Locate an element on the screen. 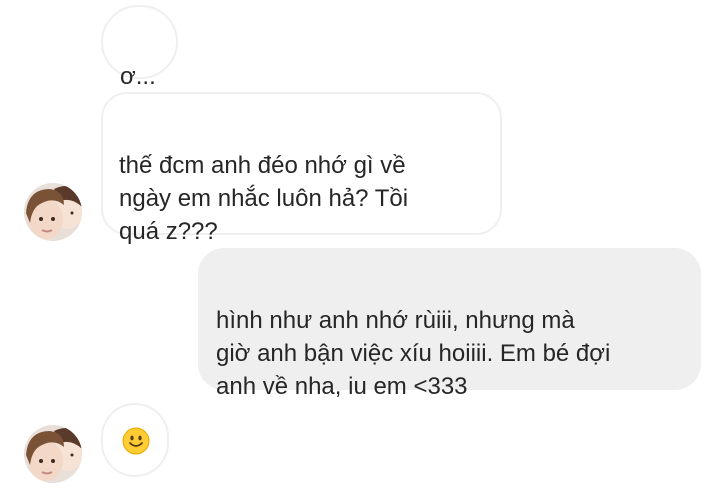 This screenshot has height=492, width=720. smiley-emoji-icon is located at coordinates (136, 441).